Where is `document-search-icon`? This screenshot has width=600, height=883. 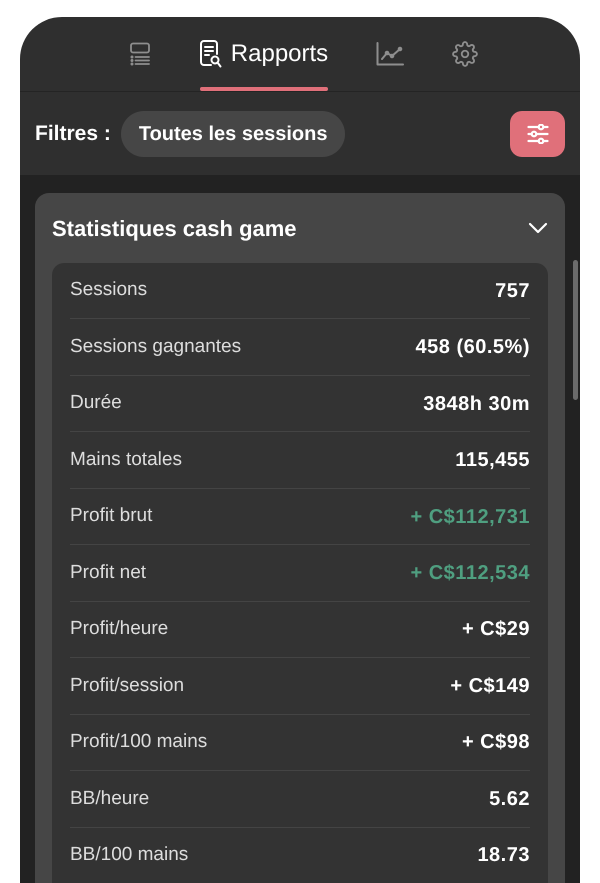 document-search-icon is located at coordinates (211, 54).